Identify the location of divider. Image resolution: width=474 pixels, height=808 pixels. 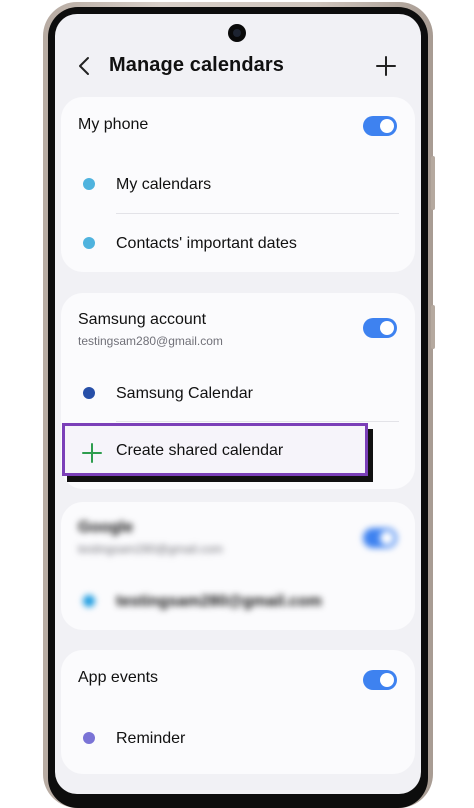
(257, 421).